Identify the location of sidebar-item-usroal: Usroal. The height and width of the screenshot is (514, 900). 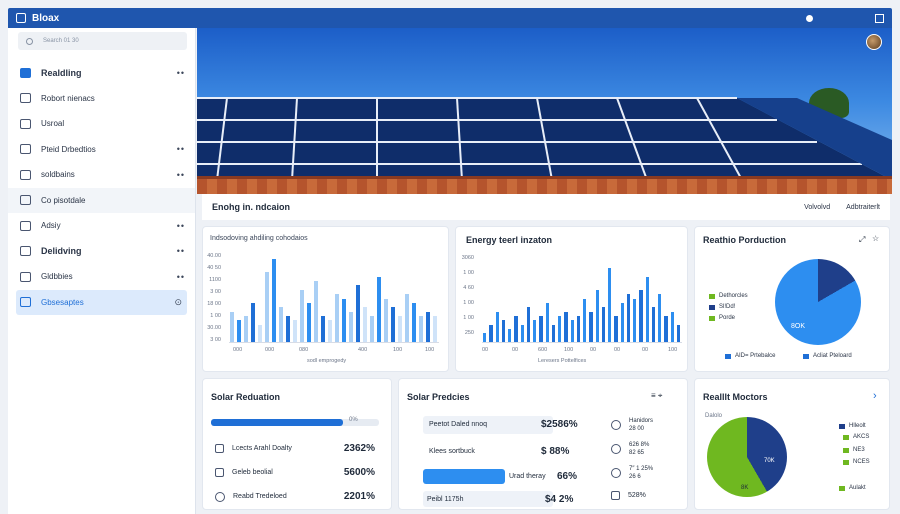
(101, 124).